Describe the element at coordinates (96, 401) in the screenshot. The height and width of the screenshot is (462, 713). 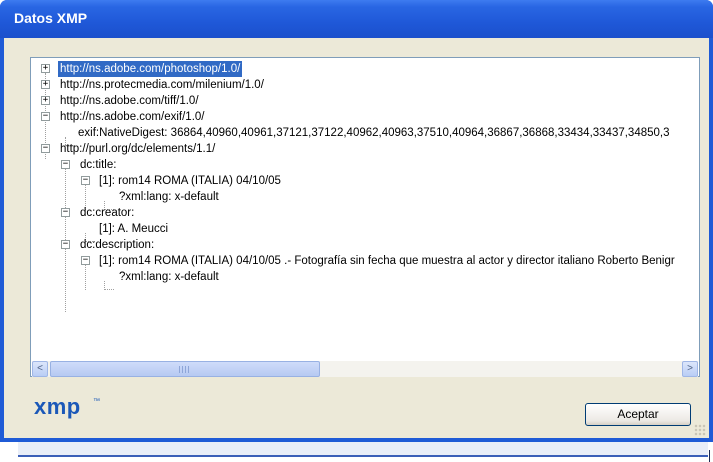
I see `trademark-mark: ™` at that location.